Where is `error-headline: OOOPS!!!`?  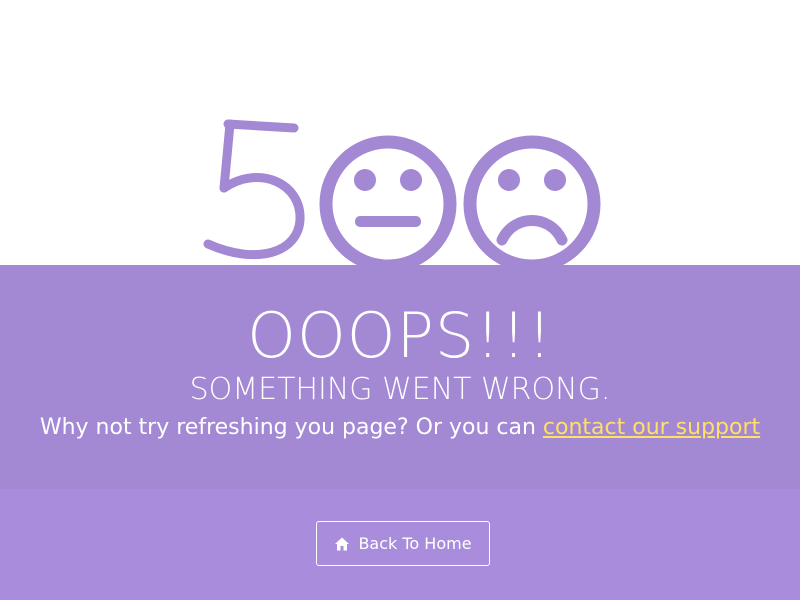 error-headline: OOOPS!!! is located at coordinates (400, 335).